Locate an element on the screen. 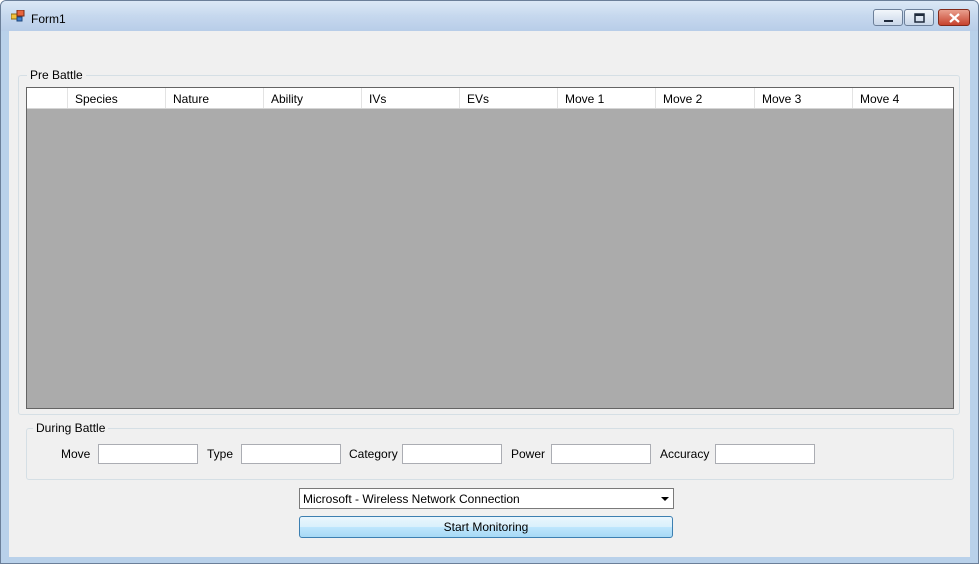  type-field is located at coordinates (291, 454).